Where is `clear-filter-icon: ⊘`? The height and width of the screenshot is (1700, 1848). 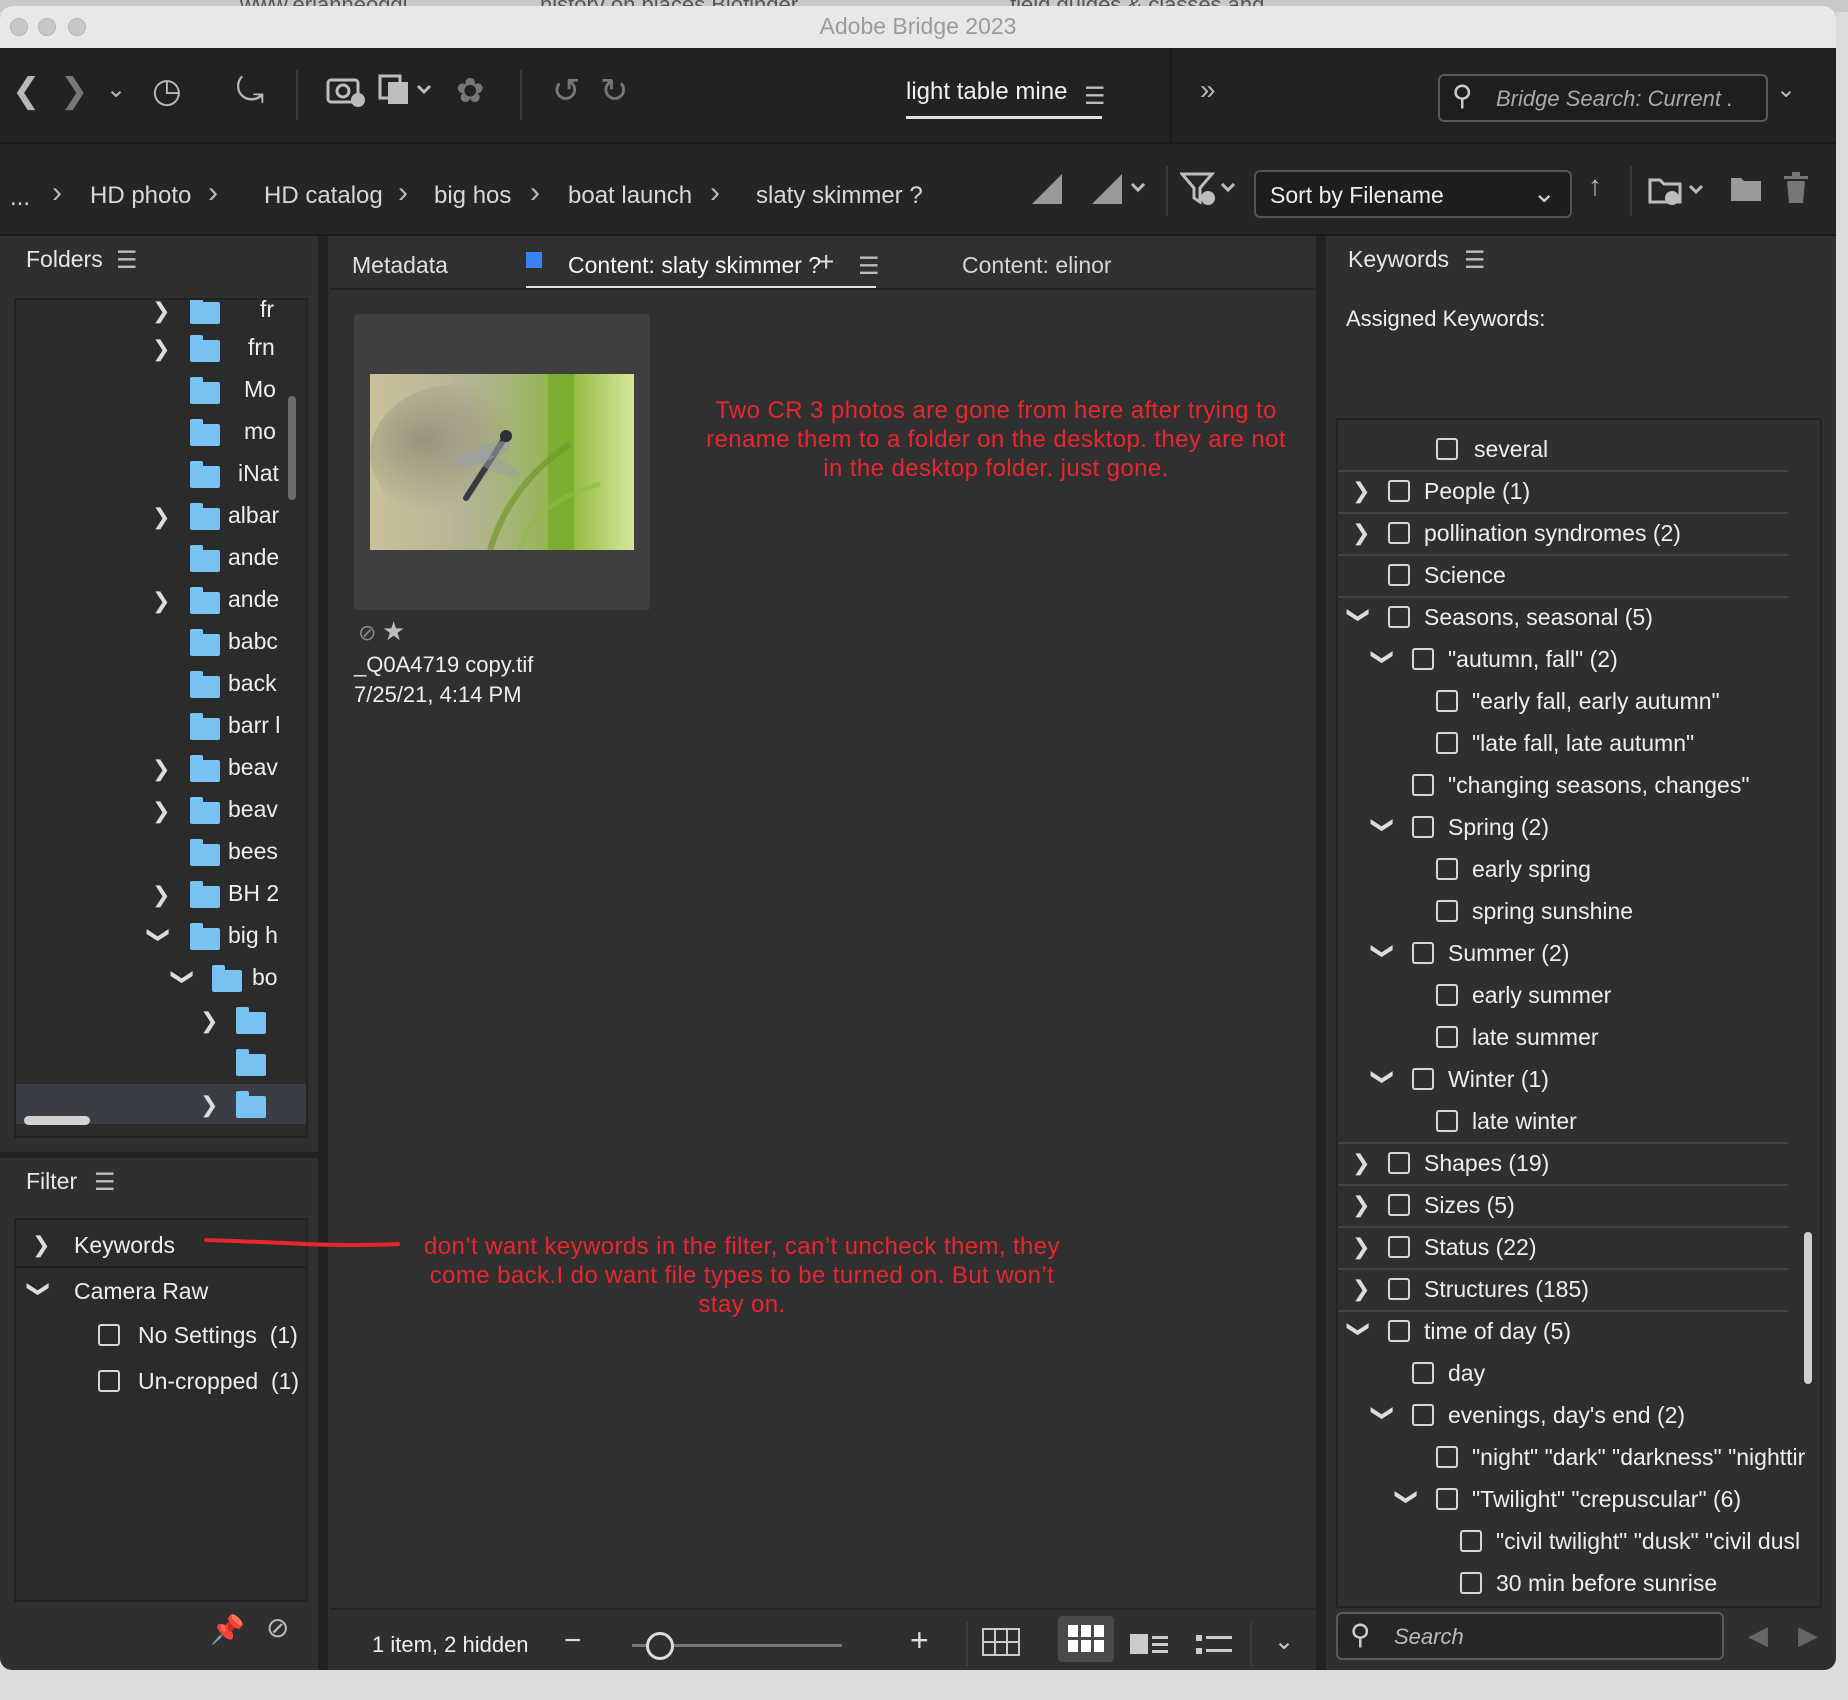
clear-filter-icon: ⊘ is located at coordinates (277, 1628).